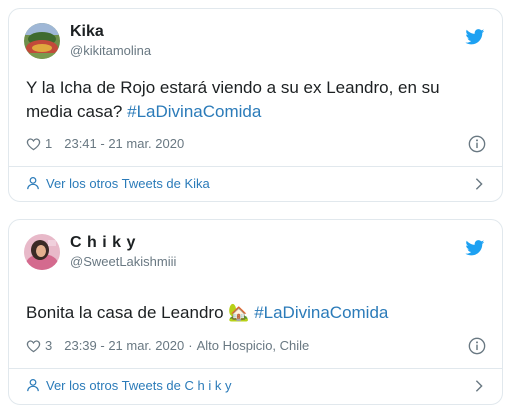 Image resolution: width=511 pixels, height=411 pixels. What do you see at coordinates (124, 346) in the screenshot?
I see `tweet-timestamp: 23:39 - 21 mar. 2020` at bounding box center [124, 346].